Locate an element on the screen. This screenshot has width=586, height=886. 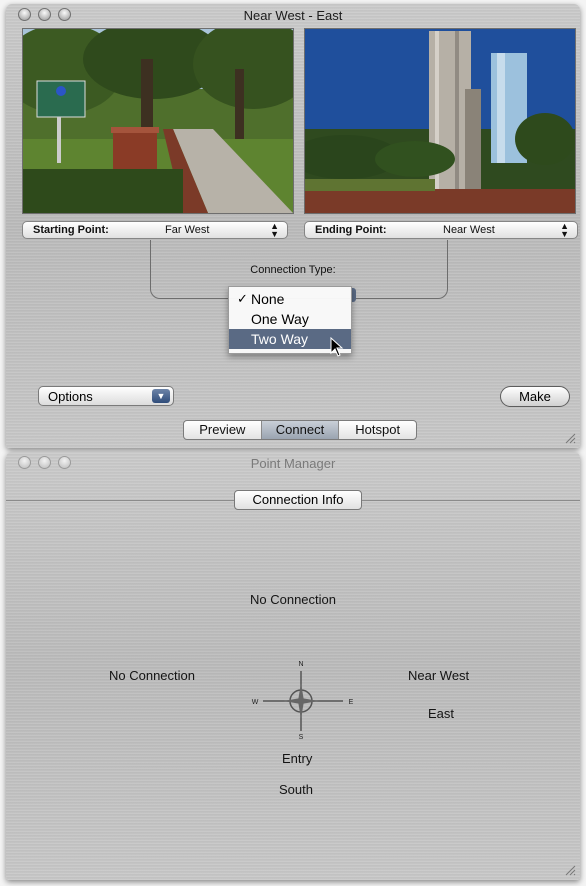
connection-status-left: No Connection is located at coordinates (152, 675).